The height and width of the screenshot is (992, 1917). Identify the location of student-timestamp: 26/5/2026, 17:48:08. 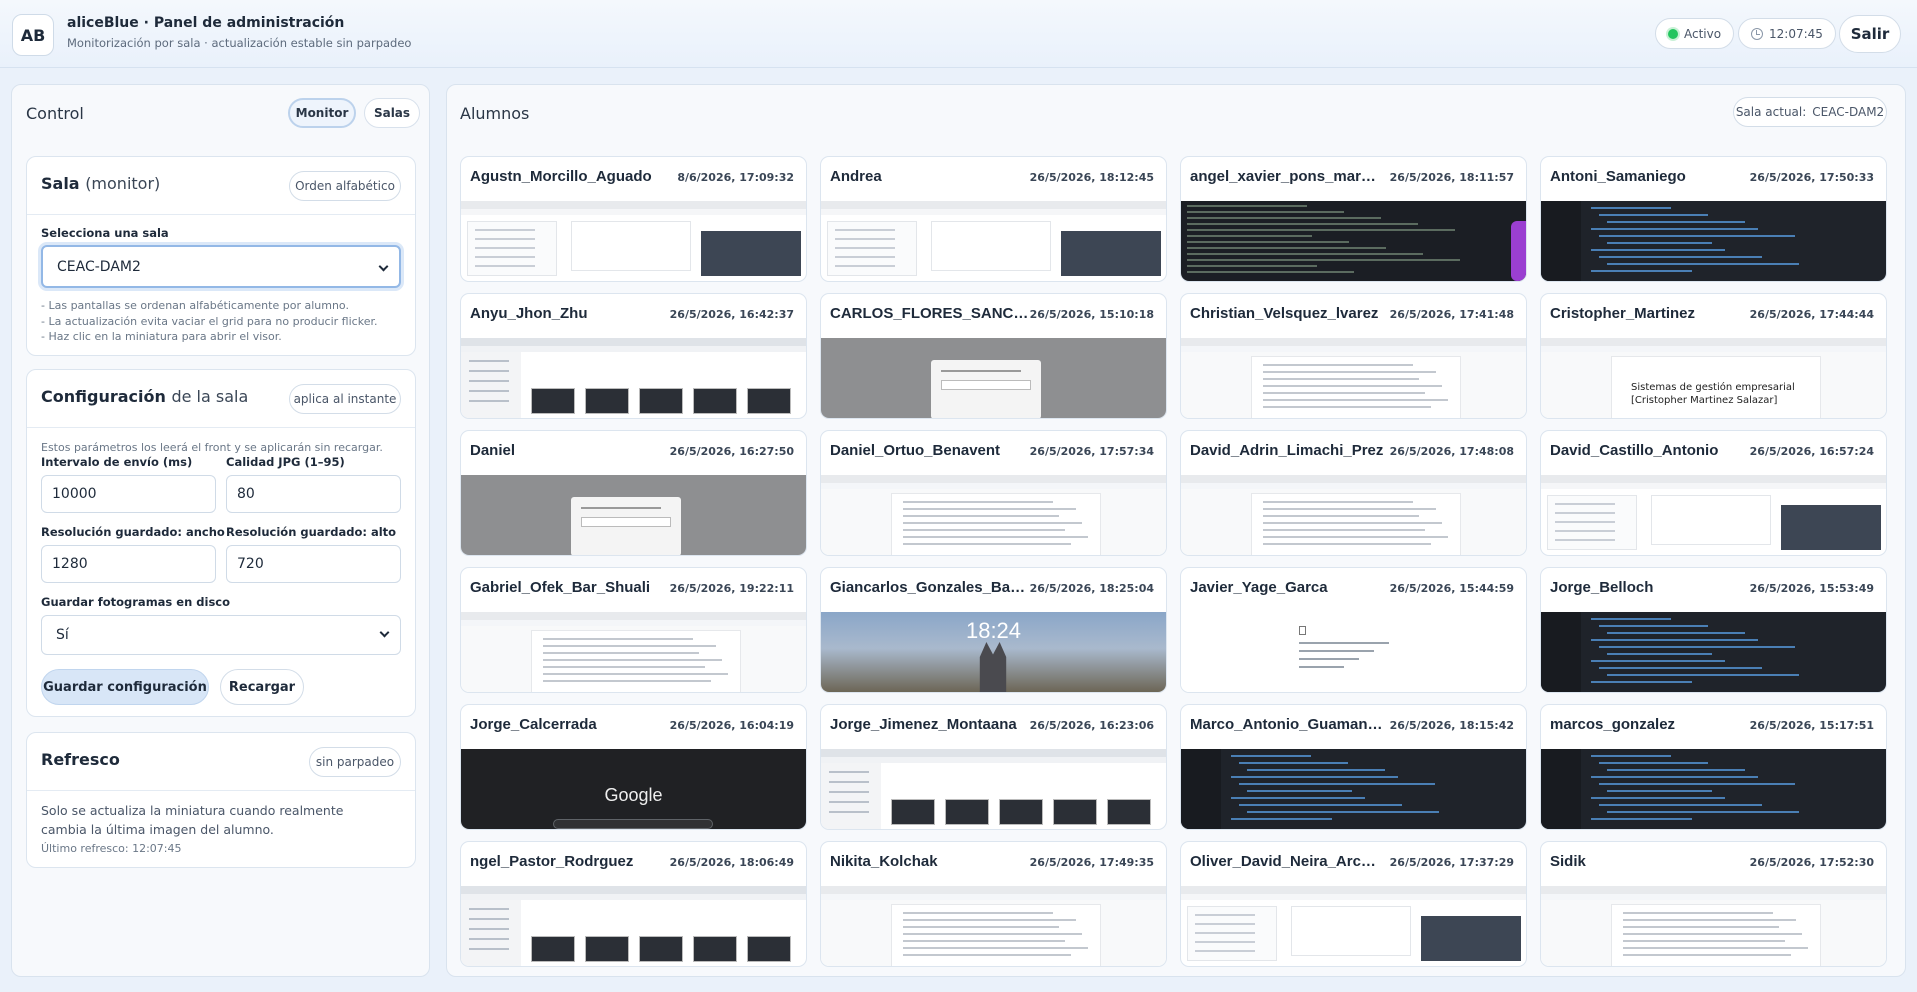
(1451, 451).